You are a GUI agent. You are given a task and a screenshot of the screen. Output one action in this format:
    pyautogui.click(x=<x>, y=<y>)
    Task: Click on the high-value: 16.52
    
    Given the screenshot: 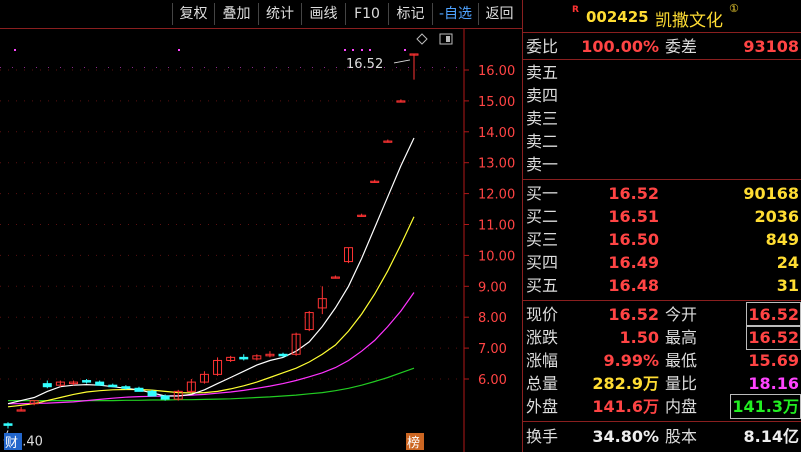 What is the action you would take?
    pyautogui.click(x=773, y=337)
    